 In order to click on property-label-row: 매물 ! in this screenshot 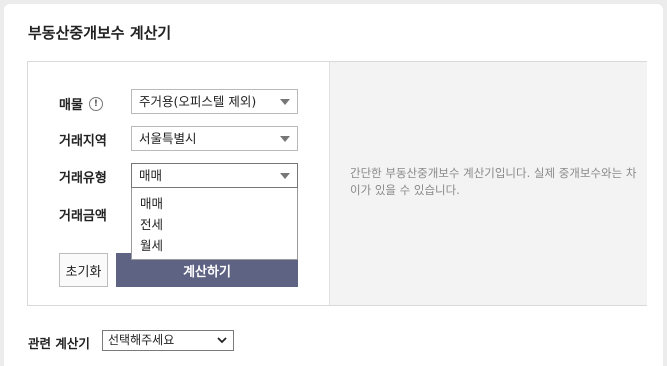, I will do `click(81, 103)`.